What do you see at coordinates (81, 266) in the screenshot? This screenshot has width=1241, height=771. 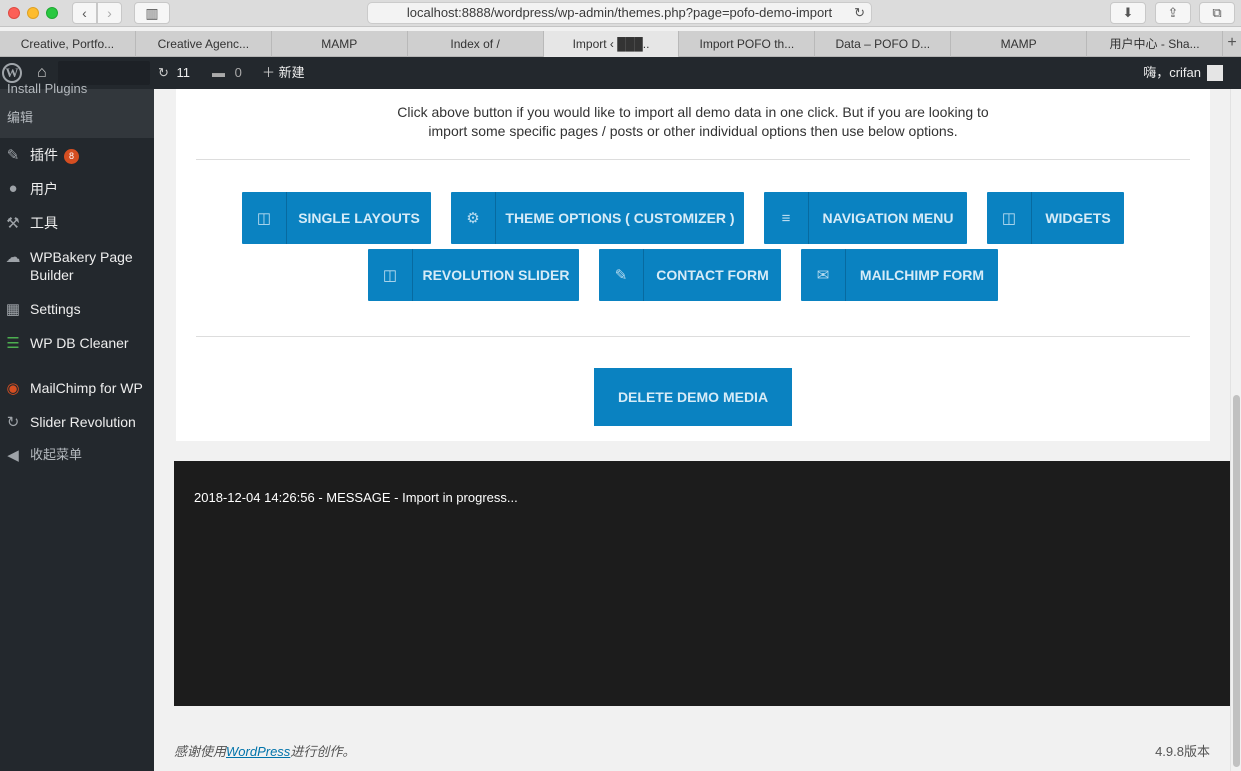 I see `sidebar-item-label: WPBakery Page Builder` at bounding box center [81, 266].